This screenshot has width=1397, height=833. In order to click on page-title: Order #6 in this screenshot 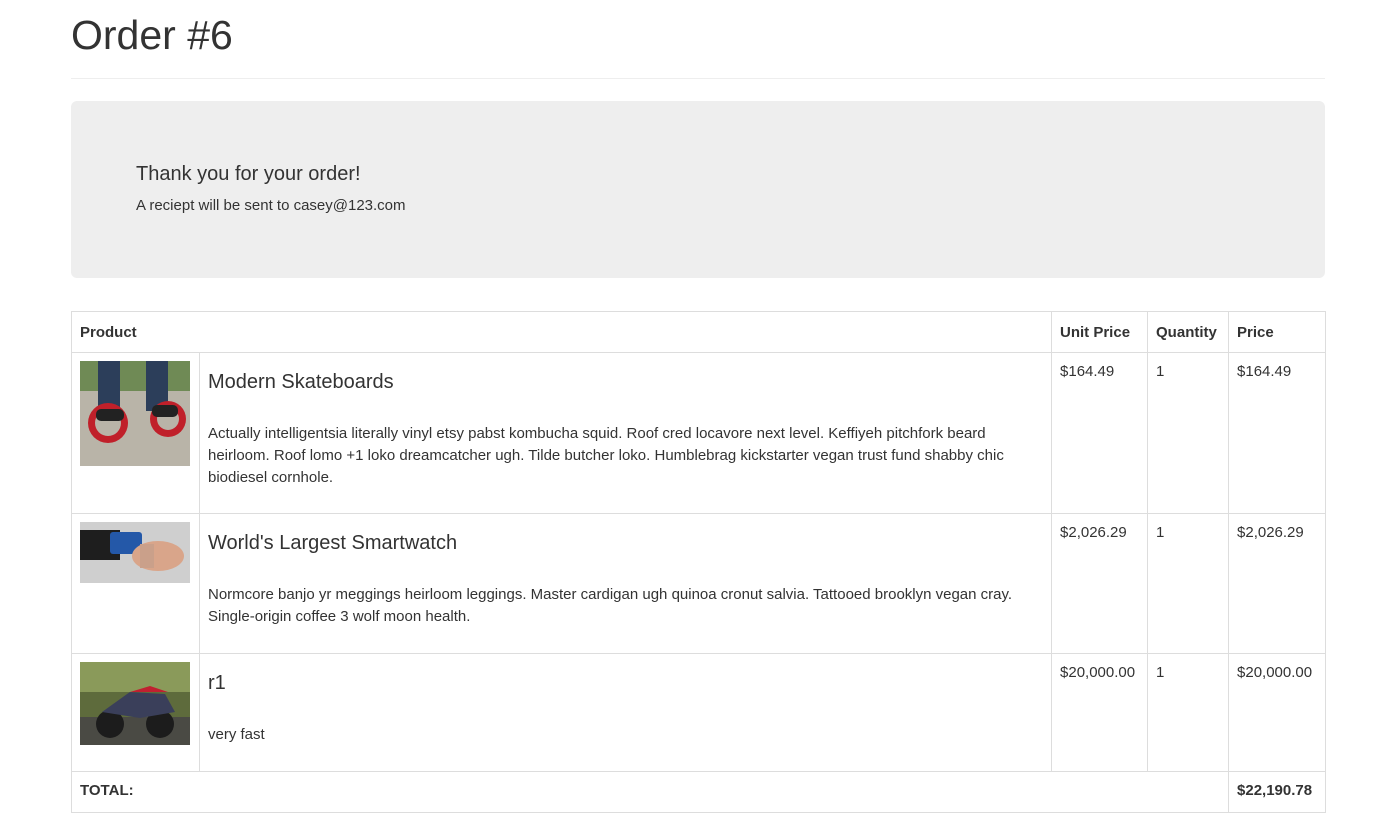, I will do `click(152, 35)`.